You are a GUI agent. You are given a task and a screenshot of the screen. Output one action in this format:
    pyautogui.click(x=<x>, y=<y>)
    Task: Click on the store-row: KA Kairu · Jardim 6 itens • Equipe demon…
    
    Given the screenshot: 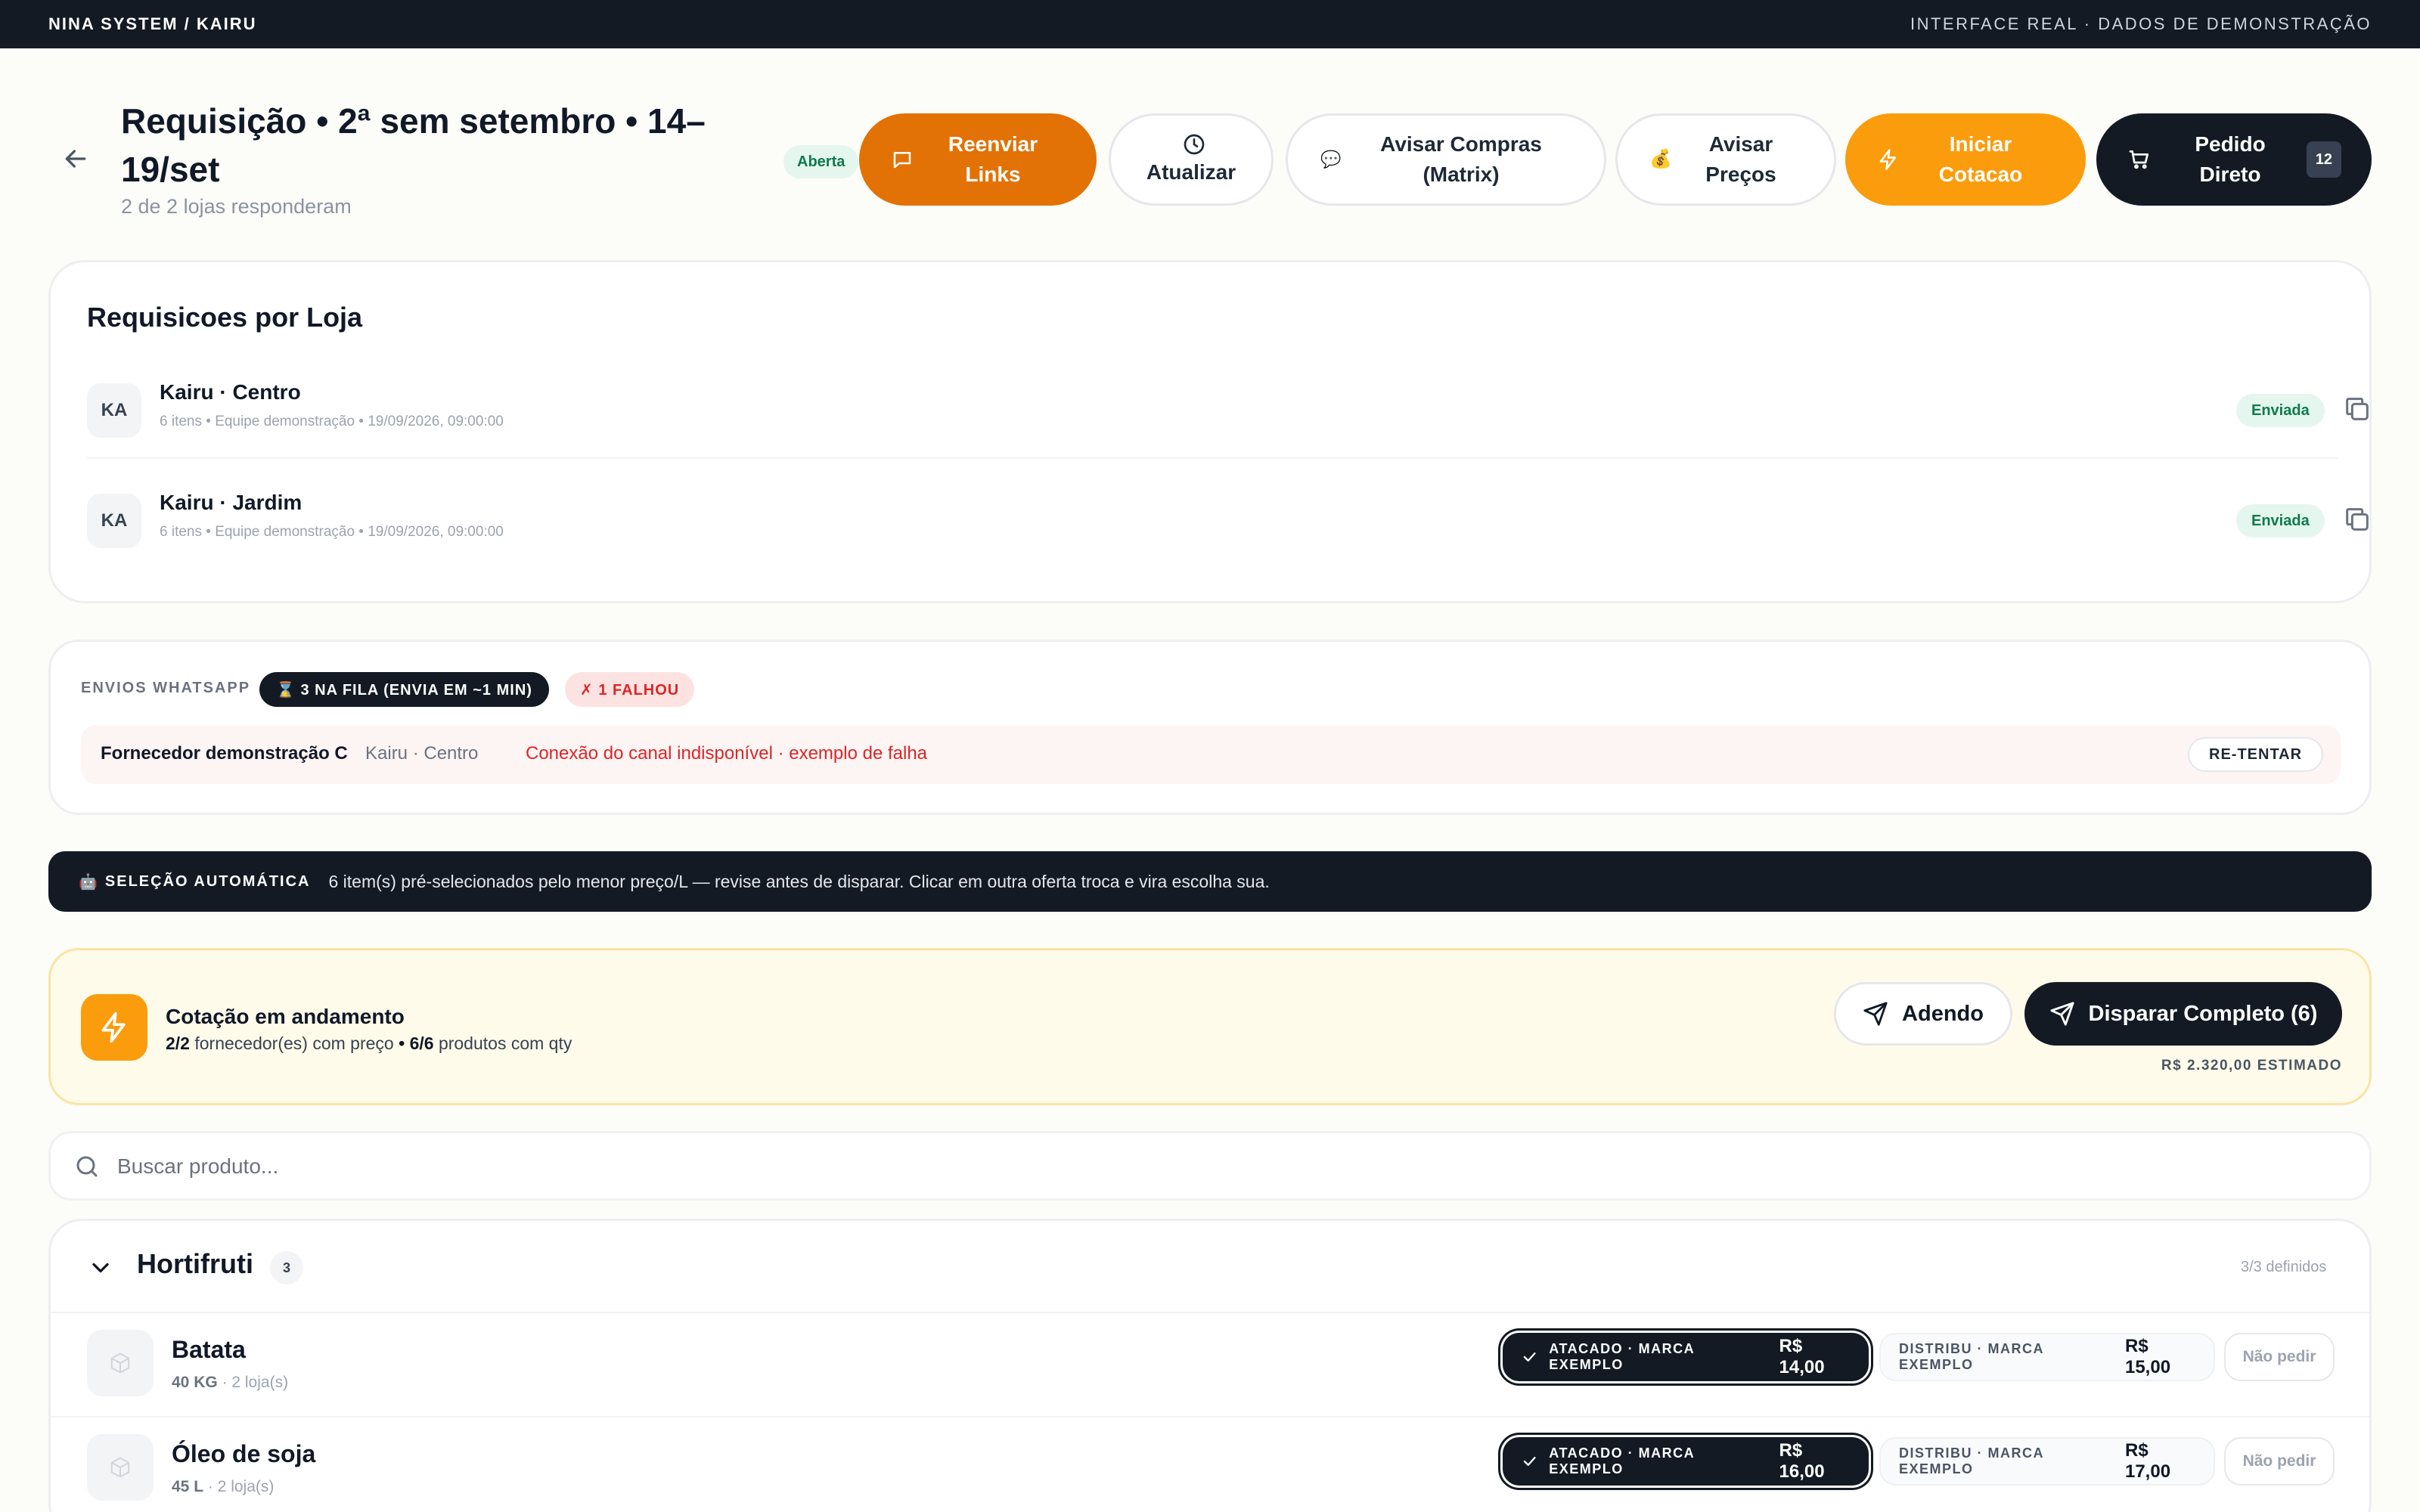 What is the action you would take?
    pyautogui.click(x=1228, y=525)
    